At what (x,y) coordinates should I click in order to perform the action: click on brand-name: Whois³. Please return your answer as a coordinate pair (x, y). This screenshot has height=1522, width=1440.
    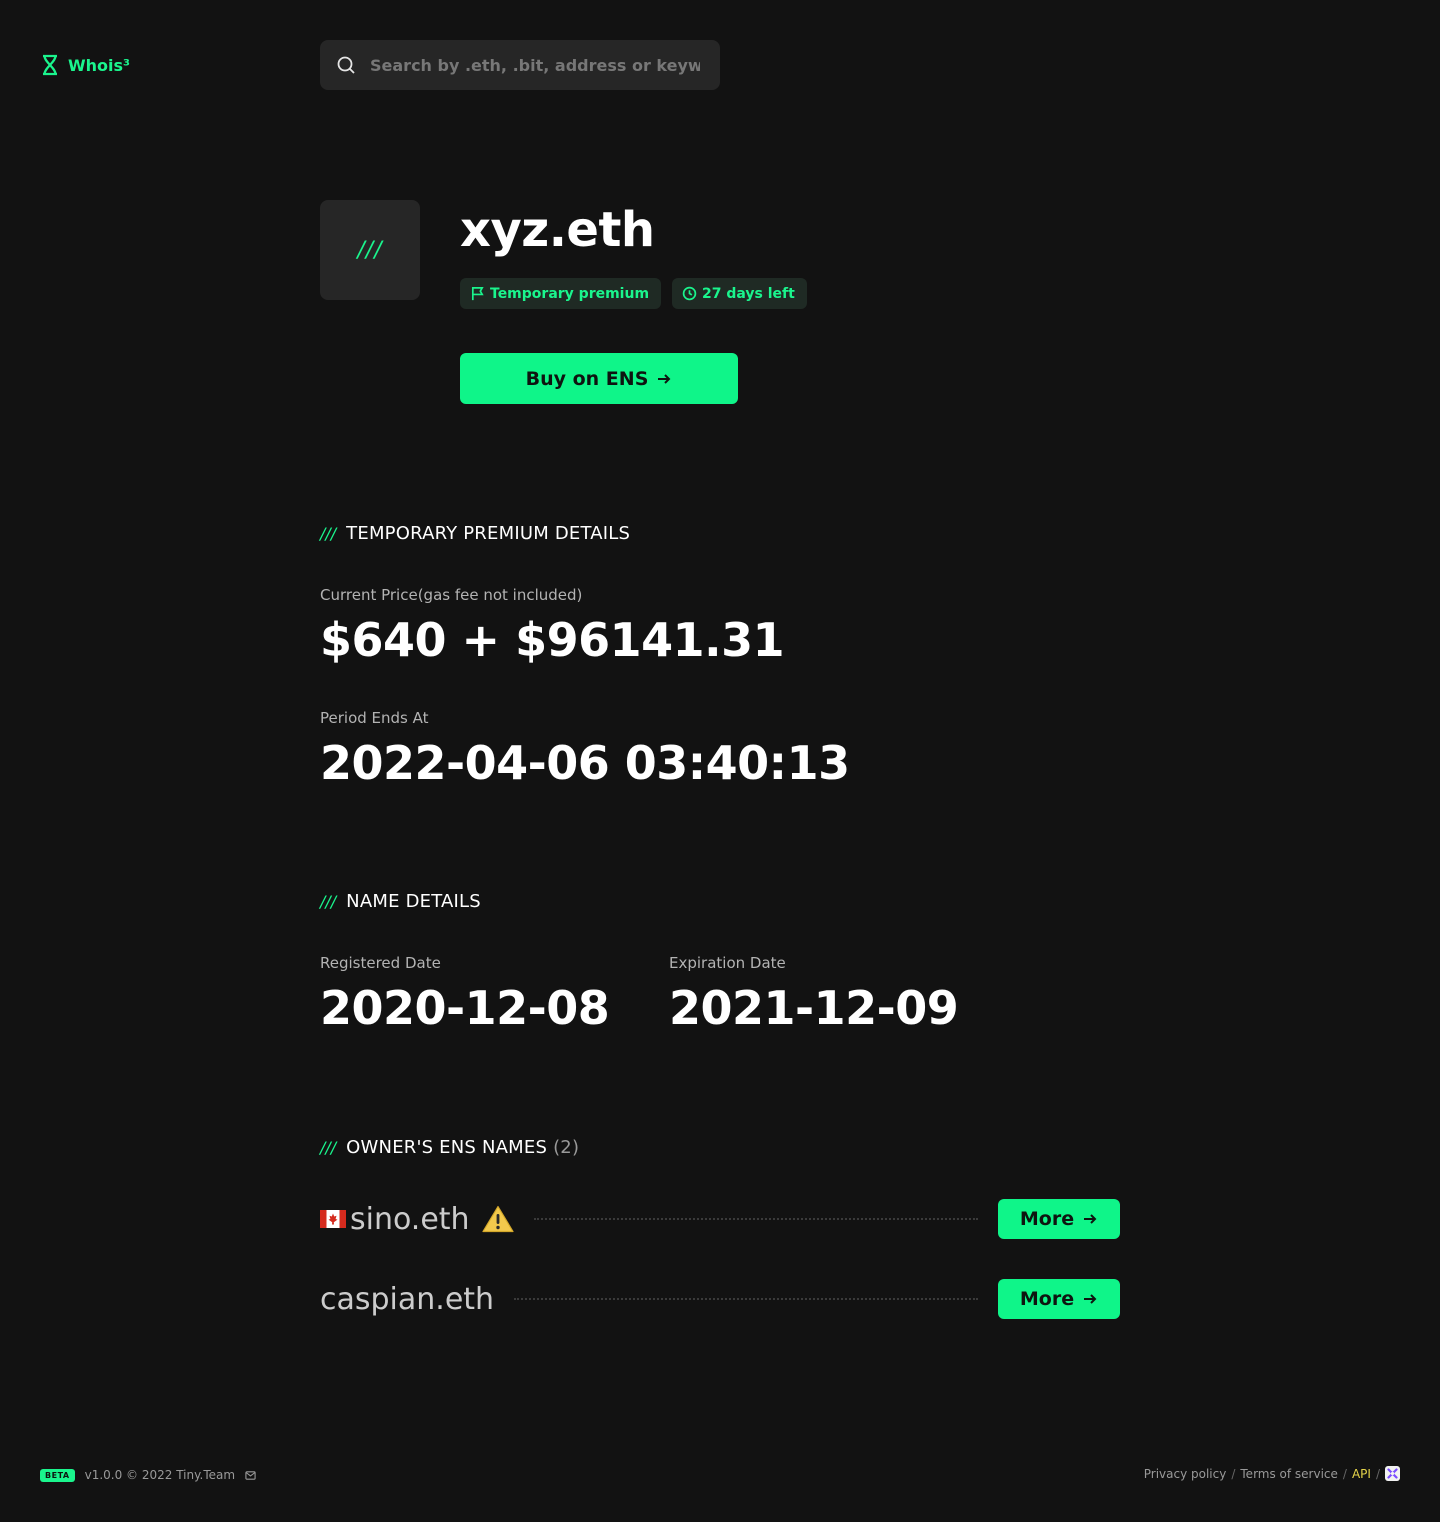
    Looking at the image, I should click on (99, 65).